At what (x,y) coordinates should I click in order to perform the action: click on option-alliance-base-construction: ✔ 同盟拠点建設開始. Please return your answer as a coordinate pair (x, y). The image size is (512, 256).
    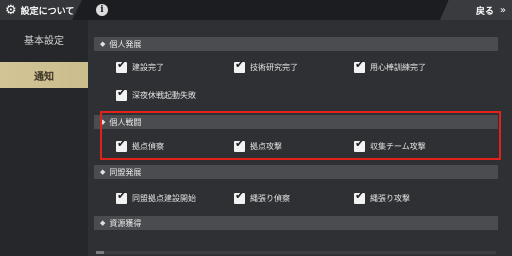
    Looking at the image, I should click on (156, 196).